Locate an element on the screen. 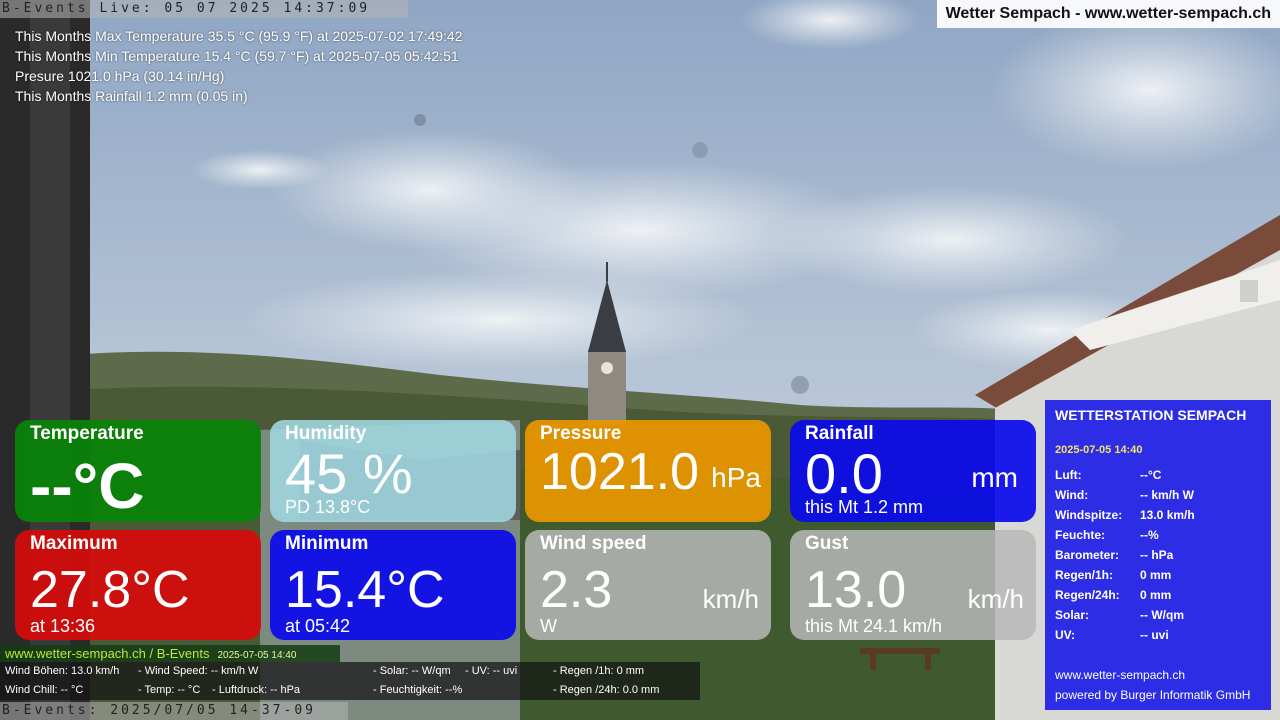 The width and height of the screenshot is (1280, 720). tile-title: Wind speed is located at coordinates (593, 543).